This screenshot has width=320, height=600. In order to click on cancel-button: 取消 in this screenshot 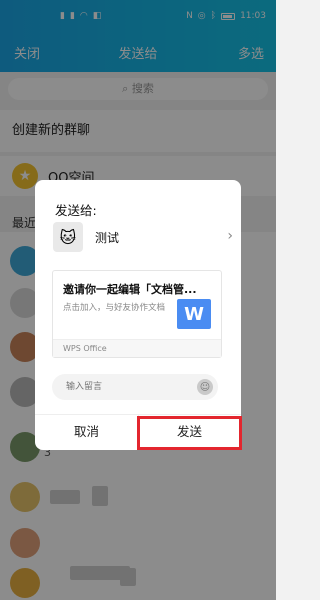, I will do `click(86, 432)`.